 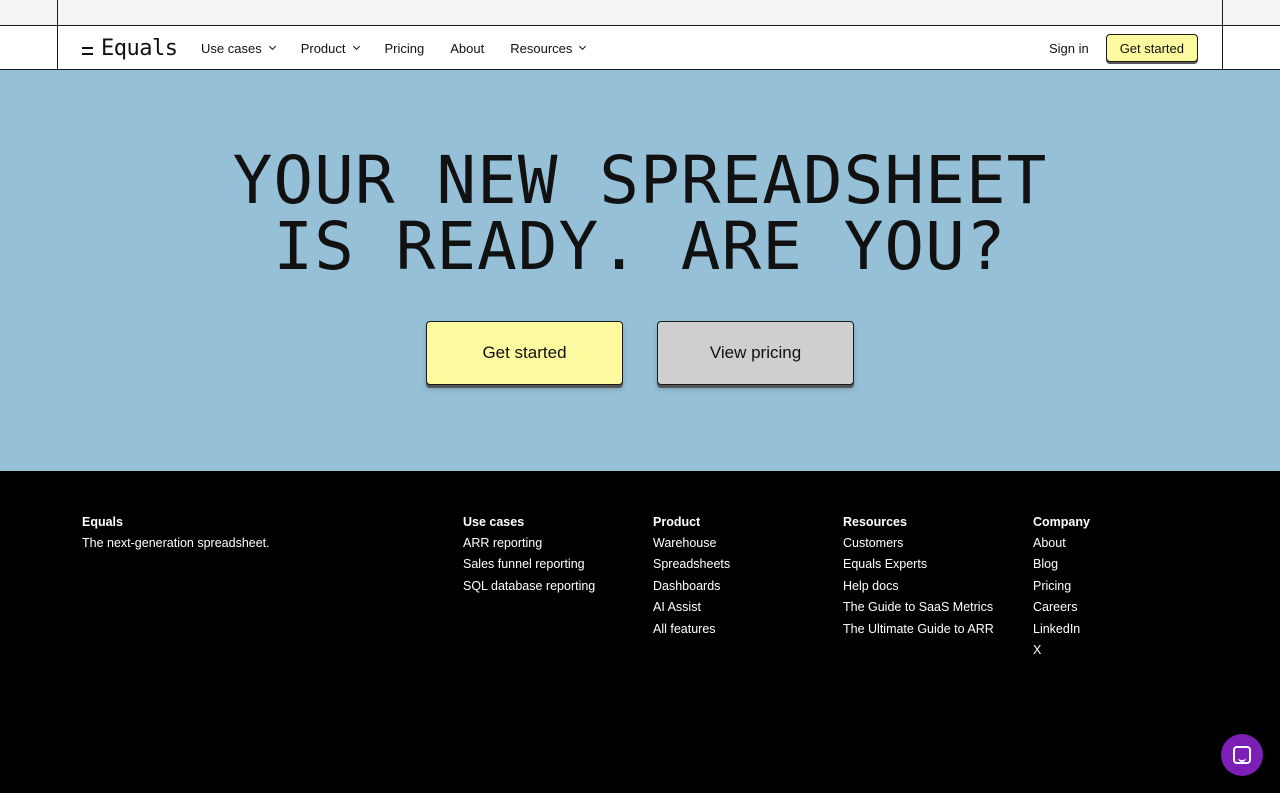 What do you see at coordinates (640, 353) in the screenshot?
I see `hero-buttons: Get started View pricing` at bounding box center [640, 353].